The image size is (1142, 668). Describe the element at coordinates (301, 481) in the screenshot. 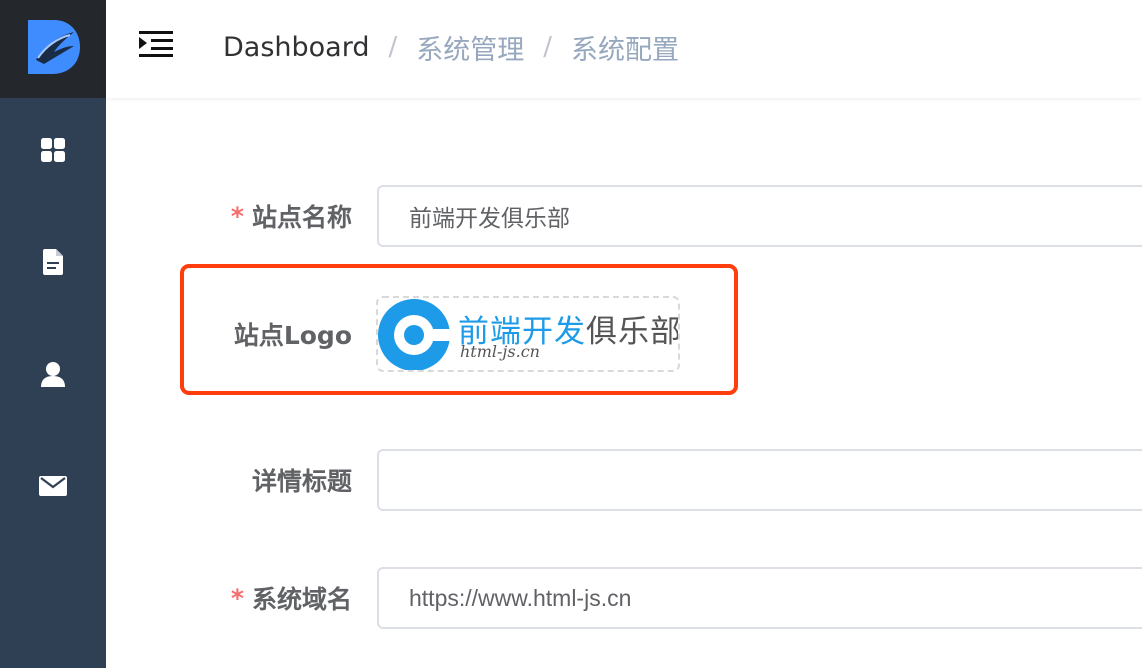

I see `detail-title-label: 详情标题` at that location.